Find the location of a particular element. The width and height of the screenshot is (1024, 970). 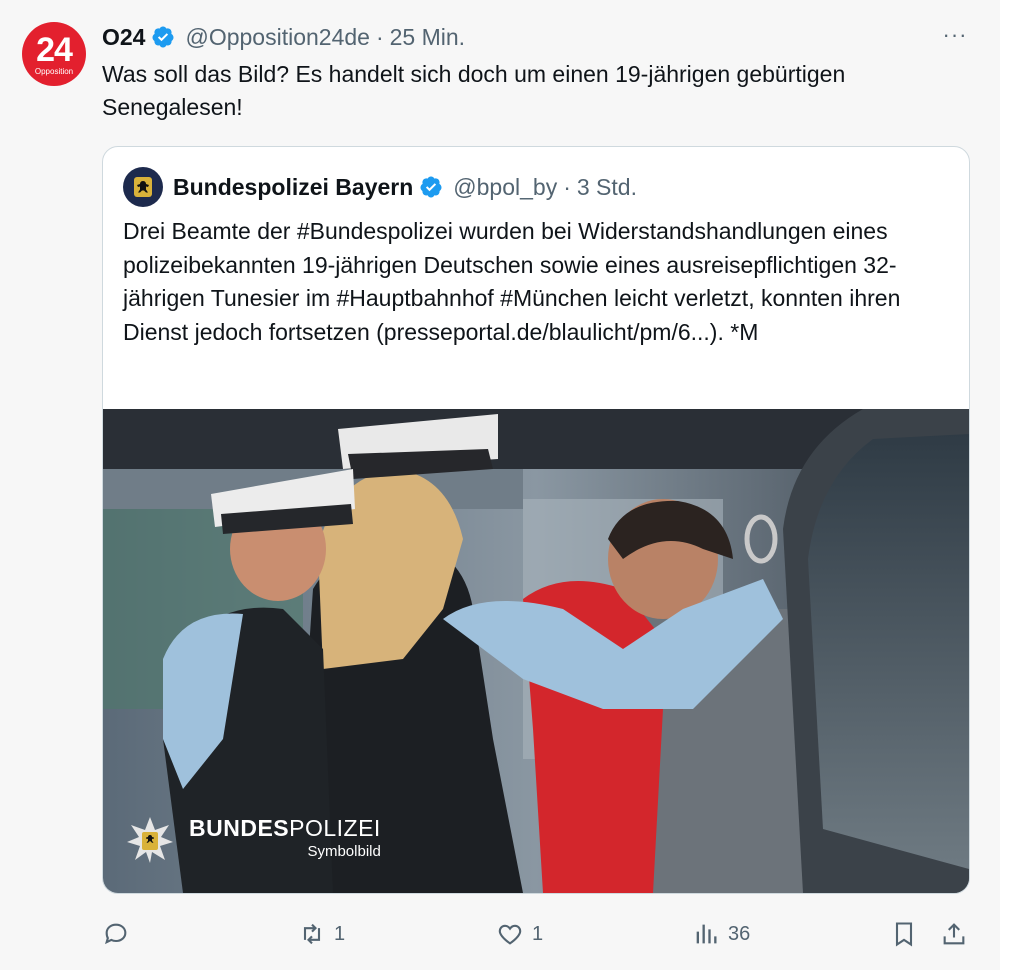

quoted-header: Bundespolizei Bayern @bpol_by · 3 Std. is located at coordinates (380, 187).